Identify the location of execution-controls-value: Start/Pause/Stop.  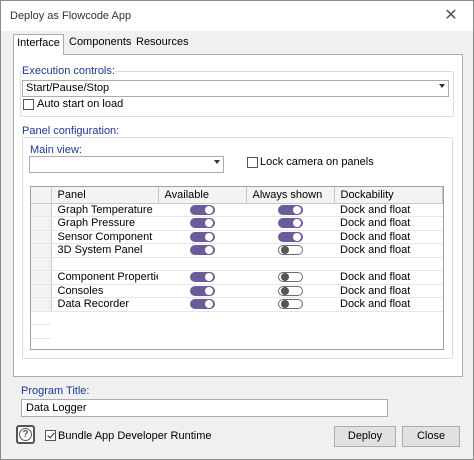
(68, 88).